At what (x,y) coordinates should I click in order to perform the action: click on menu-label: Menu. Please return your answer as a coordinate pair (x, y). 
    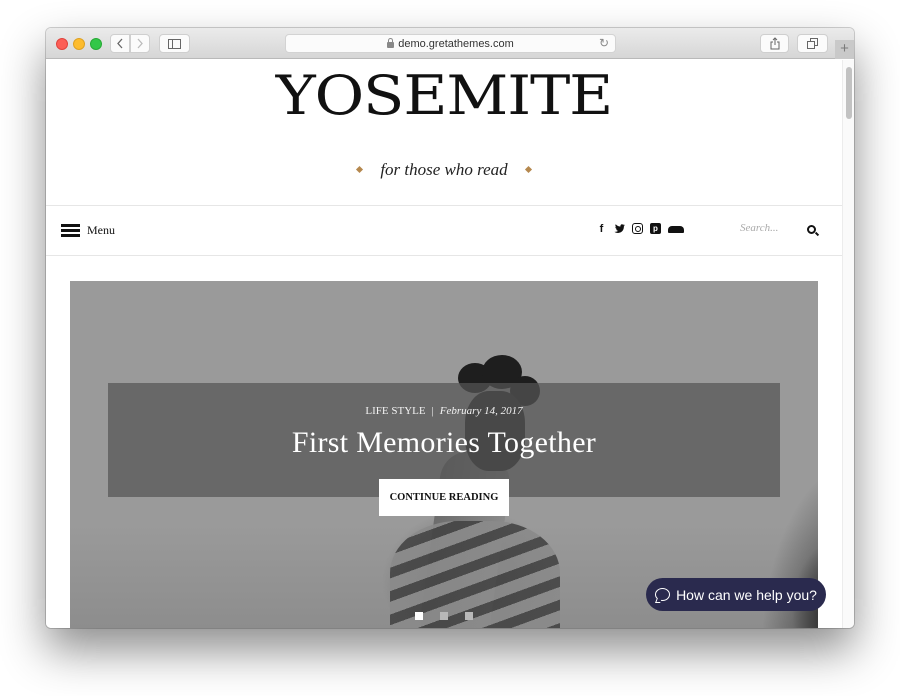
    Looking at the image, I should click on (101, 230).